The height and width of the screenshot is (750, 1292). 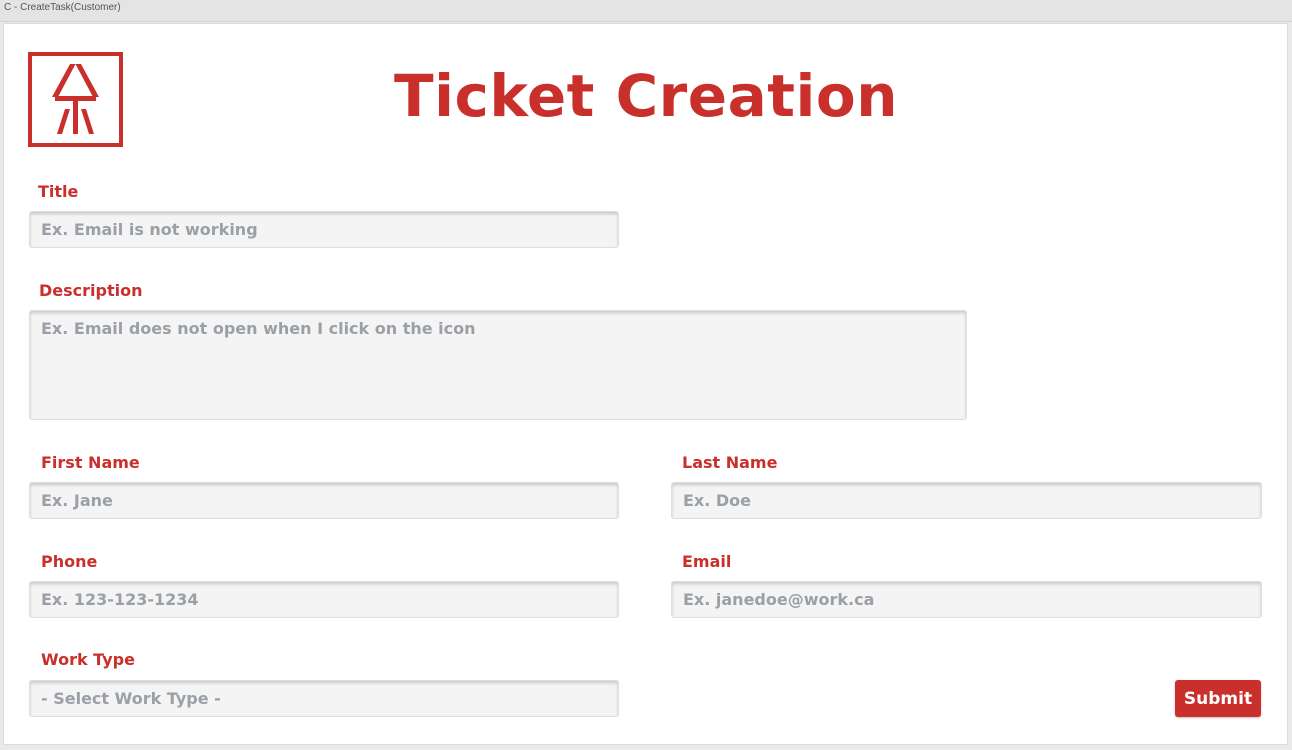 What do you see at coordinates (966, 500) in the screenshot?
I see `last-name-input` at bounding box center [966, 500].